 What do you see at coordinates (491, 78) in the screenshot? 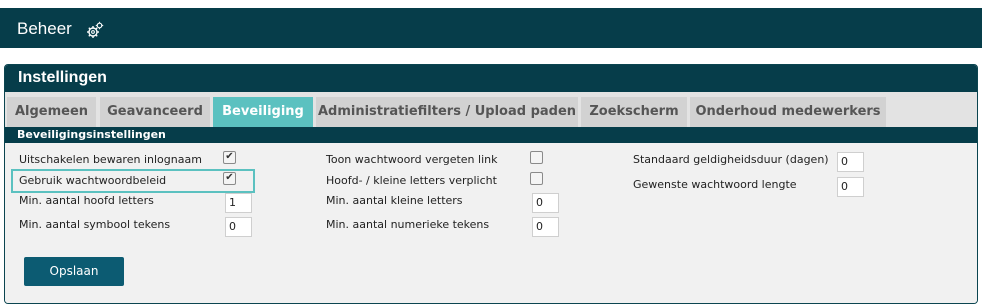
I see `panel-header: Instellingen` at bounding box center [491, 78].